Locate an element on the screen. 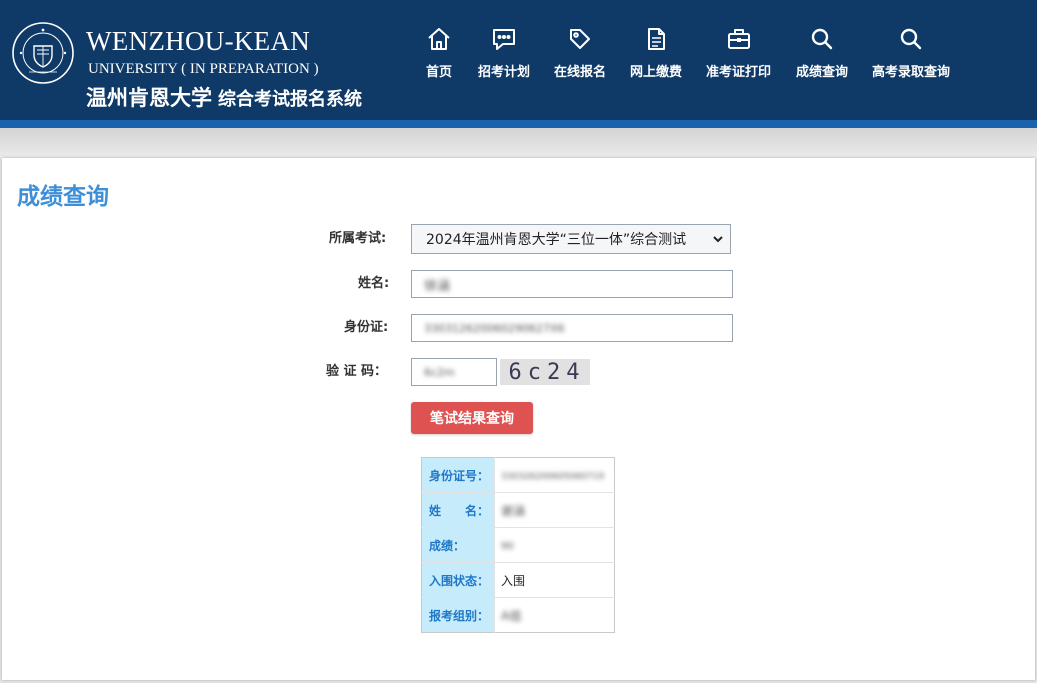  result-id-value: 330326200605060719 is located at coordinates (553, 477).